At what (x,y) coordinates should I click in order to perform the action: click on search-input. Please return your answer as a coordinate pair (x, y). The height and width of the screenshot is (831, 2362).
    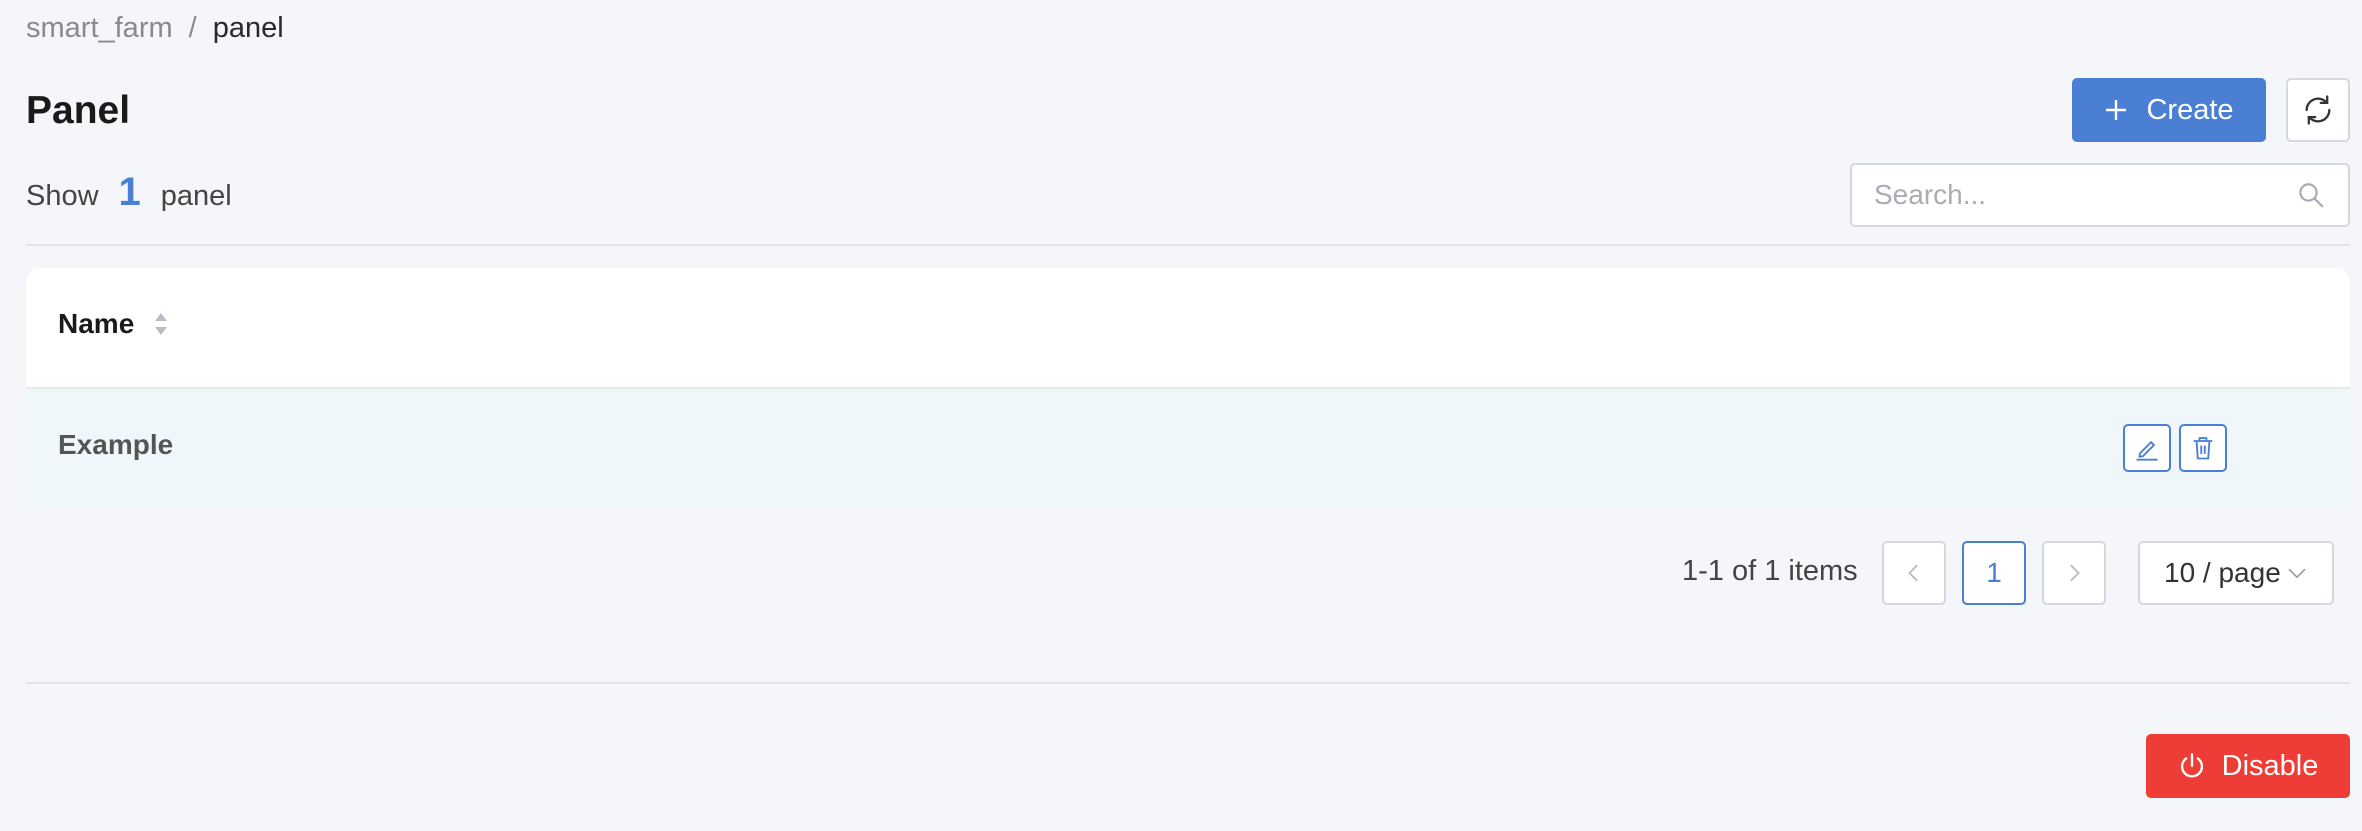
    Looking at the image, I should click on (2074, 195).